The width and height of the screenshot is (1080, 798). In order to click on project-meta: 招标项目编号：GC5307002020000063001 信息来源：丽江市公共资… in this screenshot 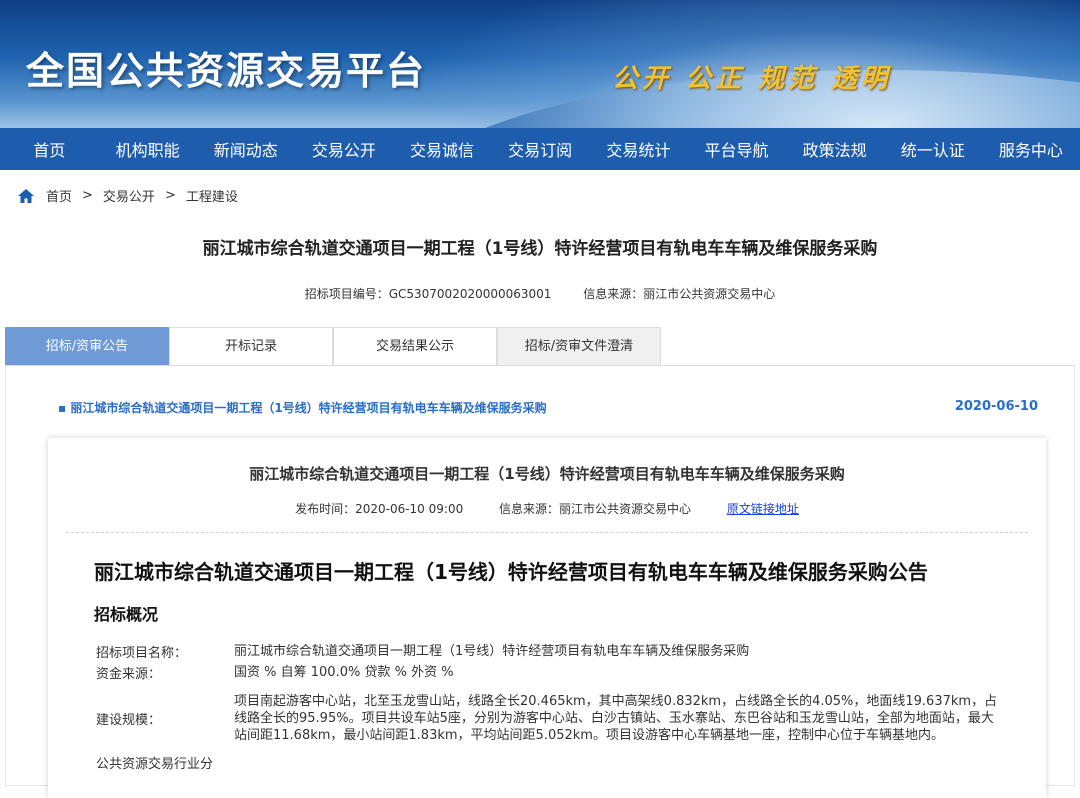, I will do `click(540, 293)`.